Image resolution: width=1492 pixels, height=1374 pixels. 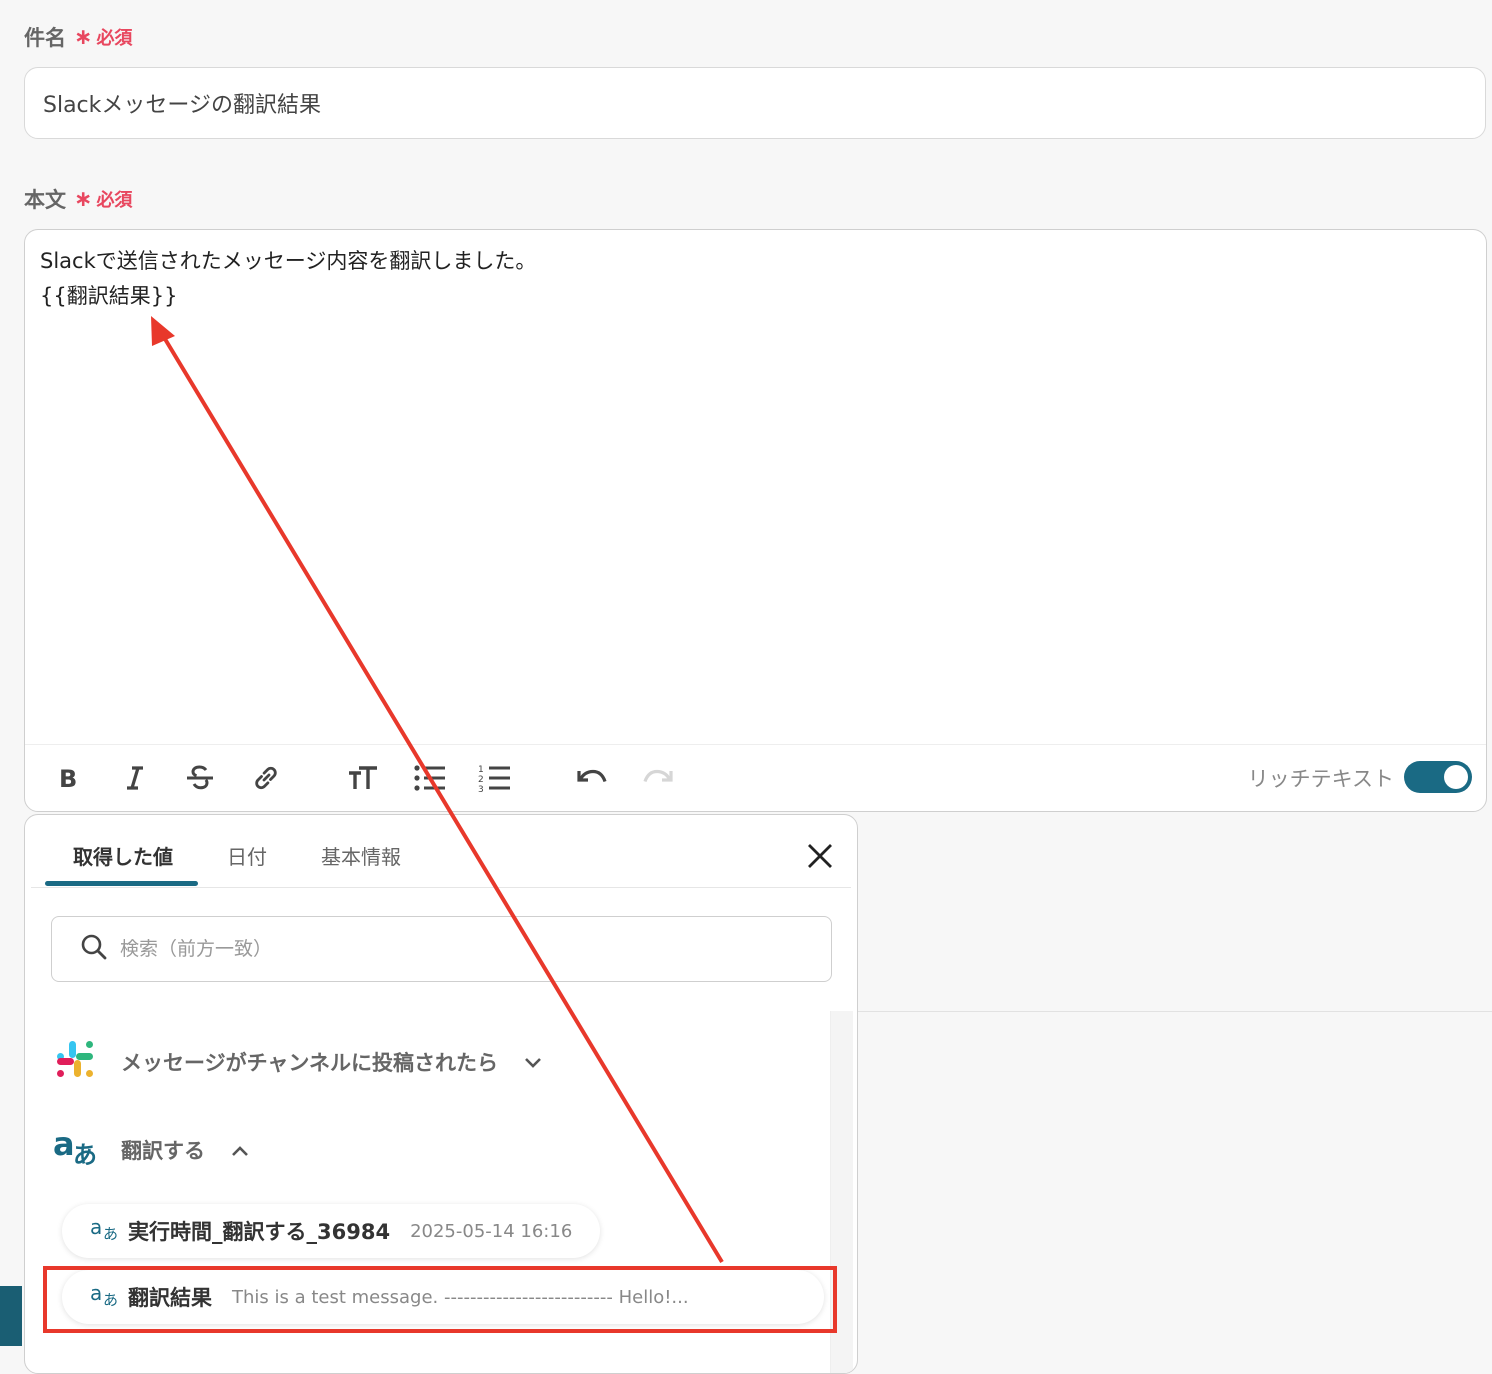 I want to click on search-box, so click(x=441, y=949).